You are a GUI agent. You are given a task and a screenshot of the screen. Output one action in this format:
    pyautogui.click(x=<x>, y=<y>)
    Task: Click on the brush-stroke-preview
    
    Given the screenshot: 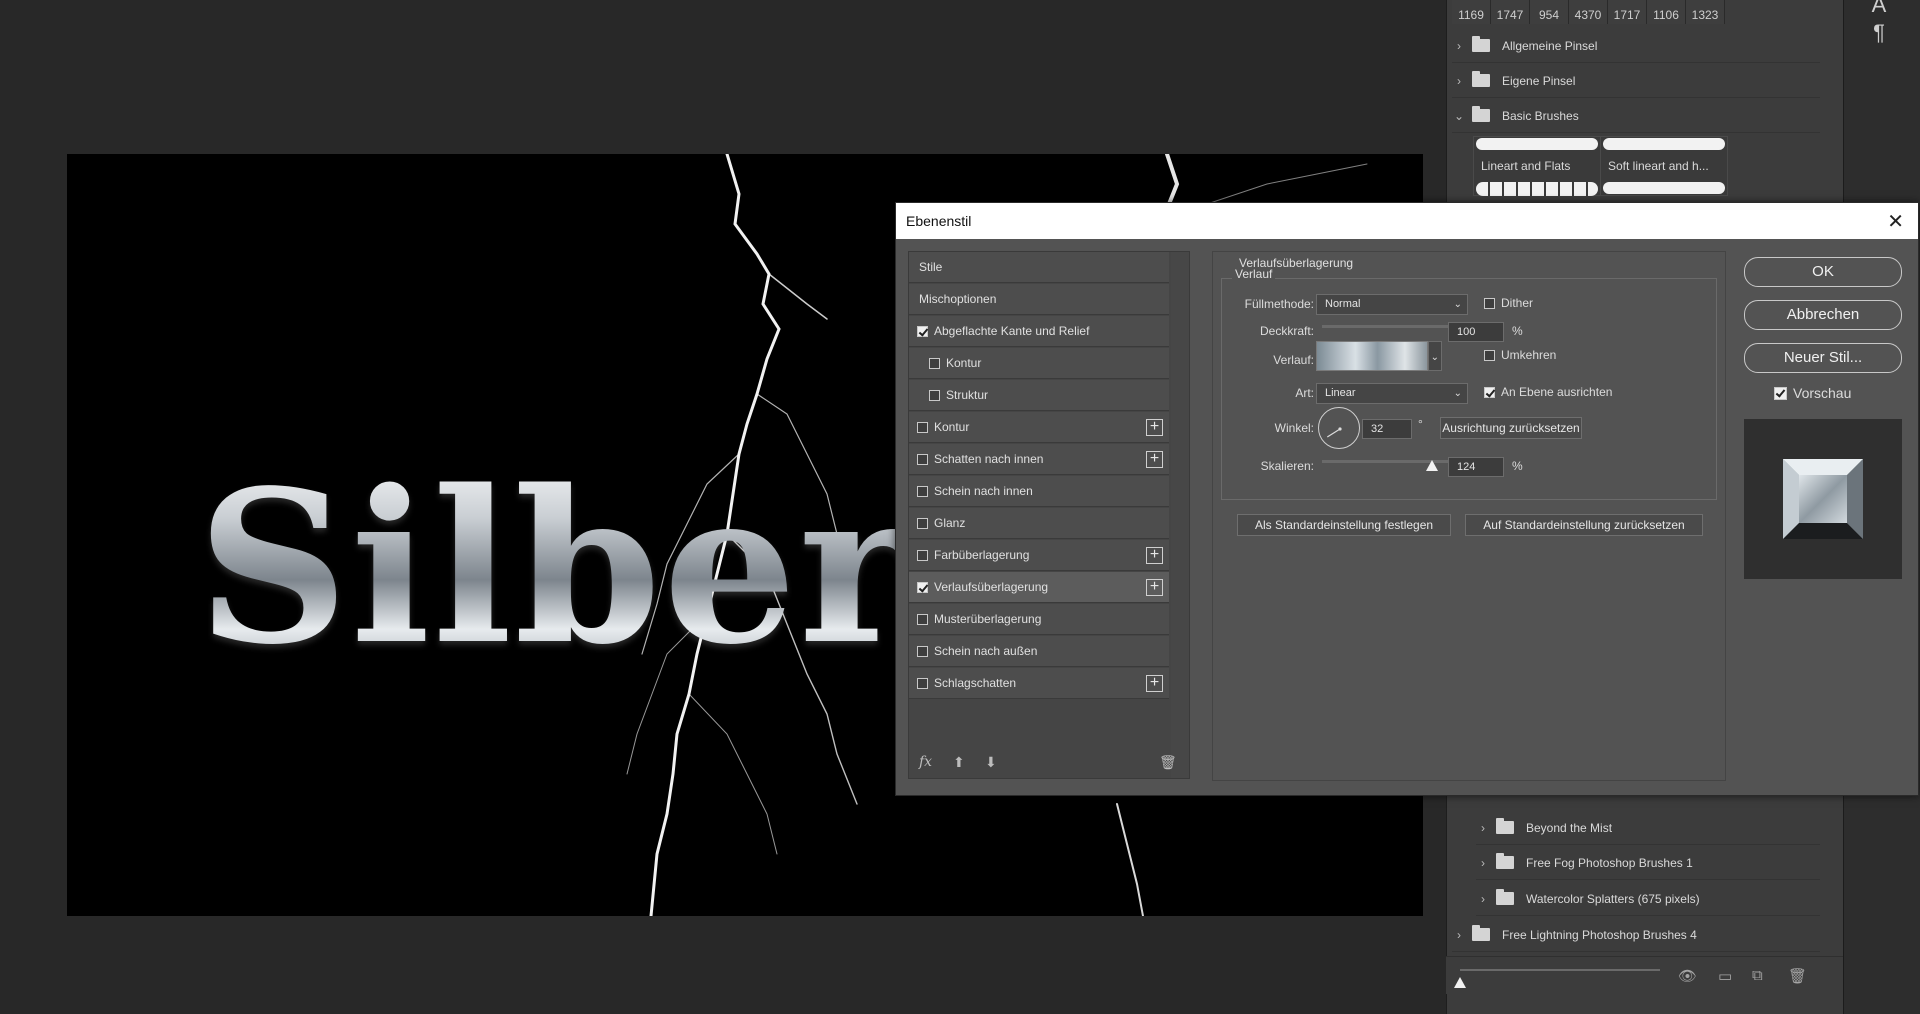 What is the action you would take?
    pyautogui.click(x=1537, y=144)
    